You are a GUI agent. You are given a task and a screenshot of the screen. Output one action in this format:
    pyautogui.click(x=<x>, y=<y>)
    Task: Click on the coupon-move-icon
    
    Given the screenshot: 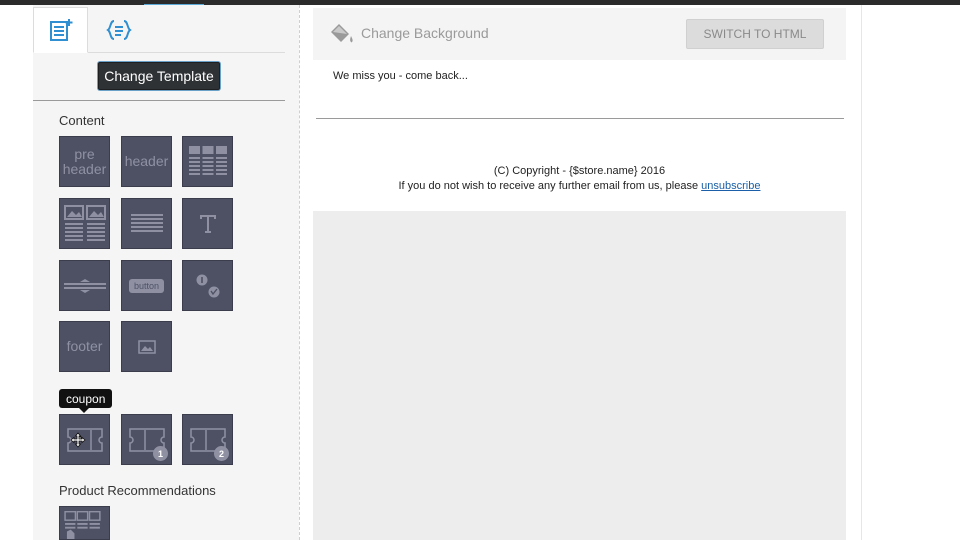 What is the action you would take?
    pyautogui.click(x=84, y=439)
    